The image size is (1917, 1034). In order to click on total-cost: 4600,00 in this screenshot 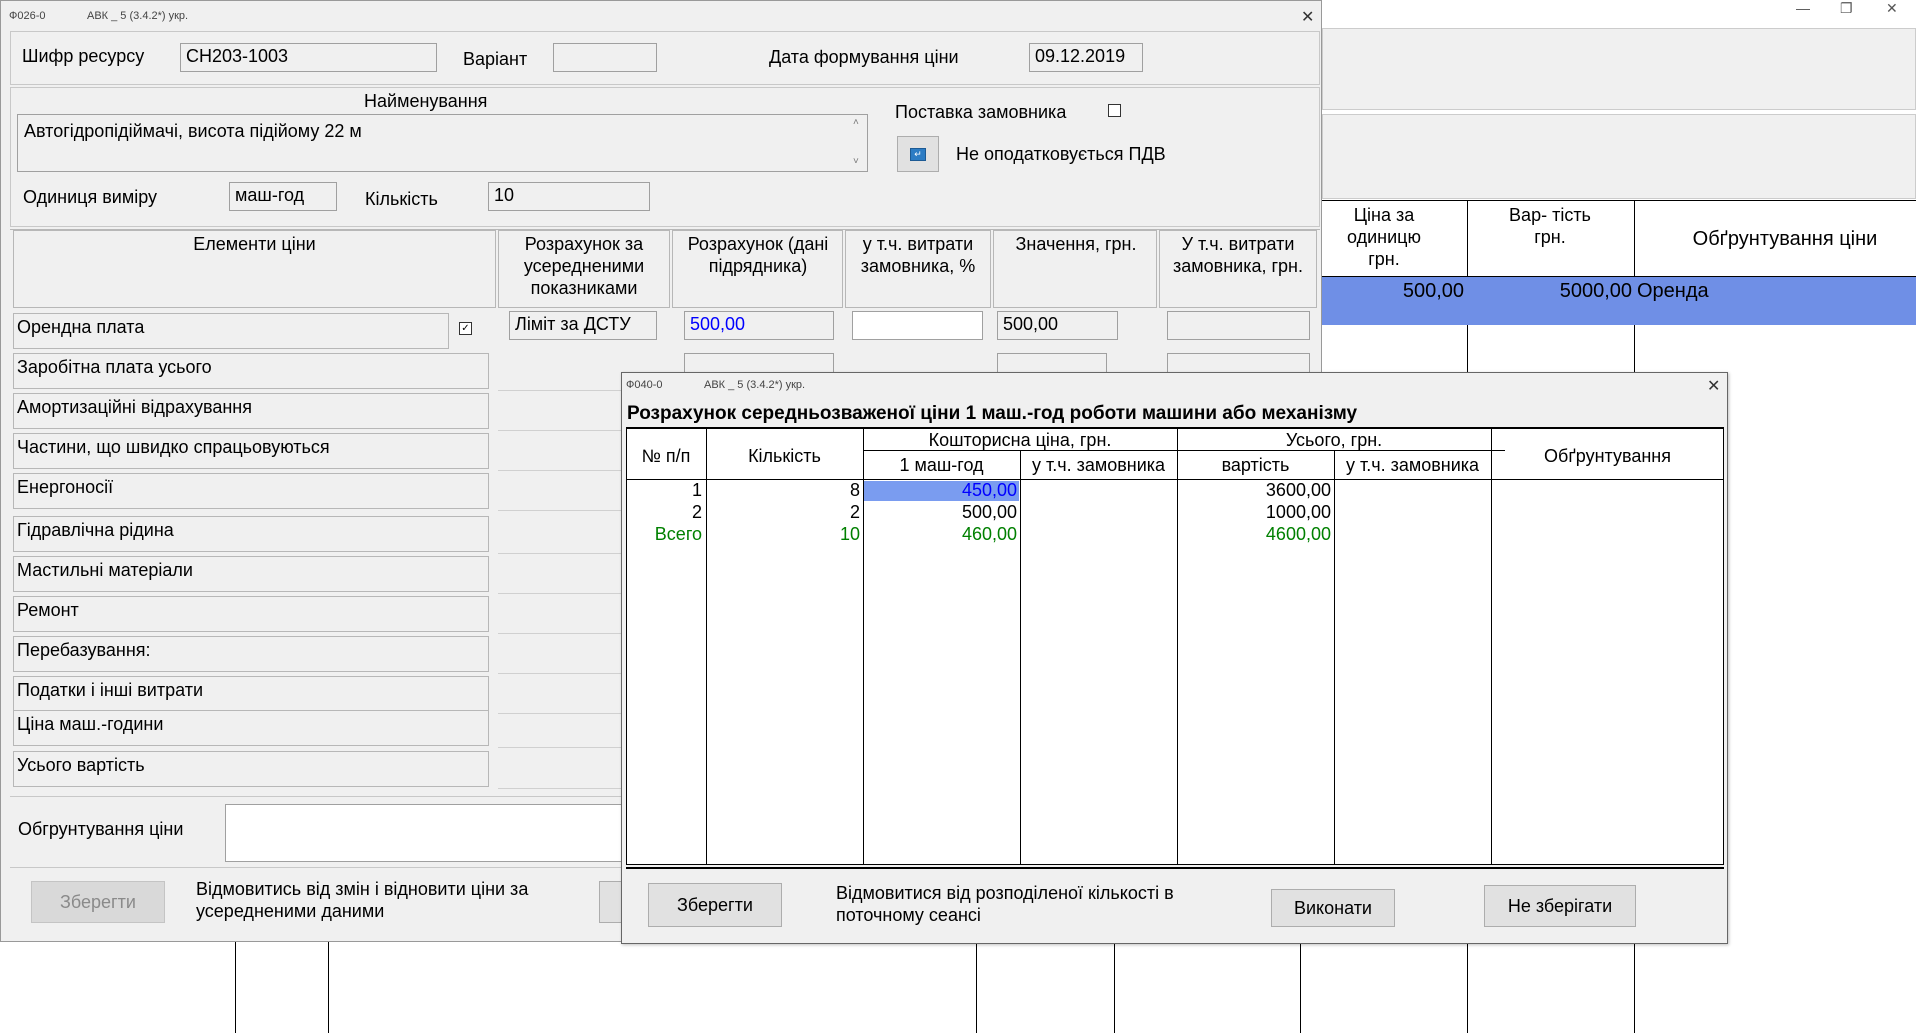, I will do `click(1298, 534)`.